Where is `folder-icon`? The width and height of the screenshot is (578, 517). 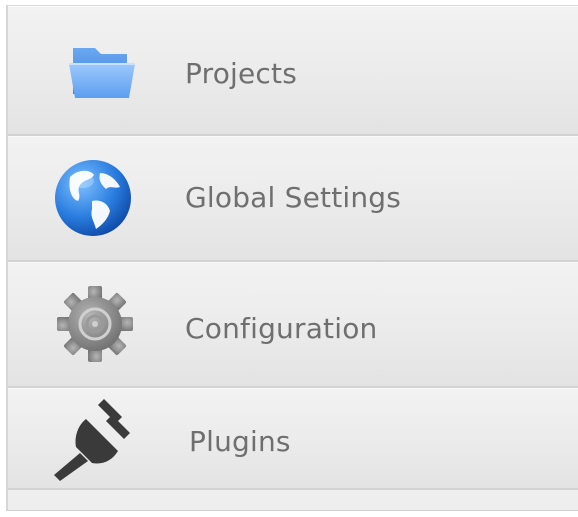 folder-icon is located at coordinates (103, 72).